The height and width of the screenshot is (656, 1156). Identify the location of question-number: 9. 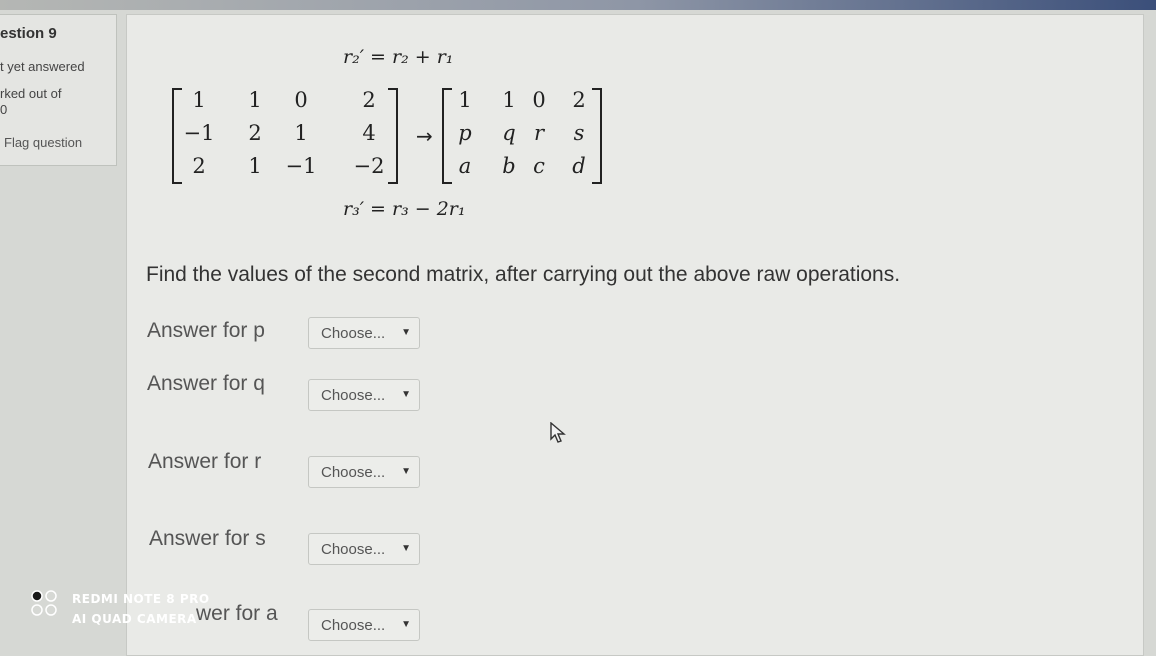
(52, 33).